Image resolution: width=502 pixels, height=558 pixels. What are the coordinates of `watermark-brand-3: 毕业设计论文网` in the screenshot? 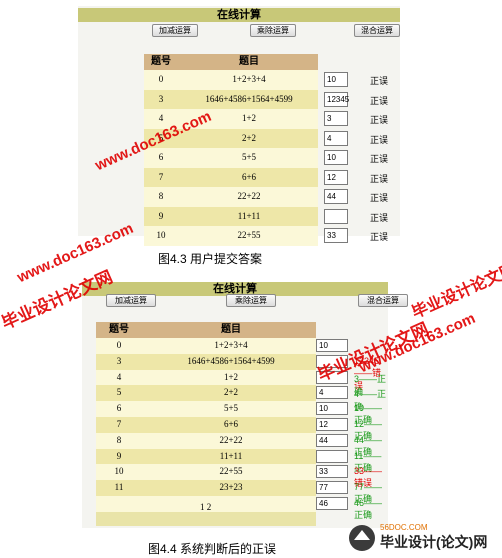 It's located at (455, 291).